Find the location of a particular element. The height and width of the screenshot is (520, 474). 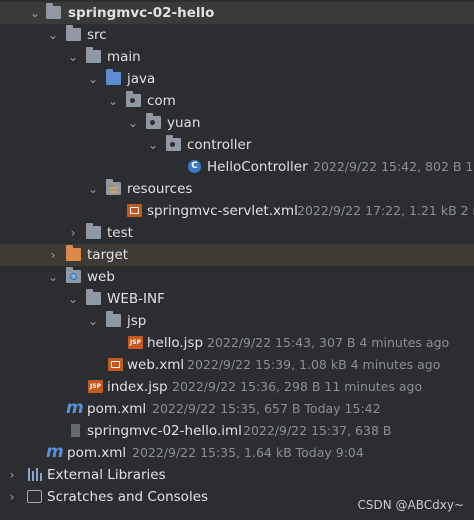

file-meta: 2022/9/22 15:43, 307 B 4 minutes ago is located at coordinates (328, 342).